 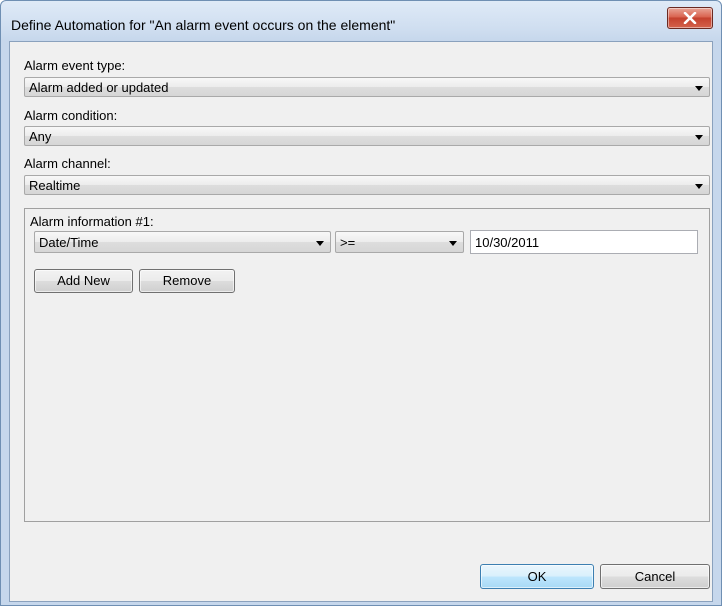 I want to click on condition-dropdown: Any, so click(x=367, y=136).